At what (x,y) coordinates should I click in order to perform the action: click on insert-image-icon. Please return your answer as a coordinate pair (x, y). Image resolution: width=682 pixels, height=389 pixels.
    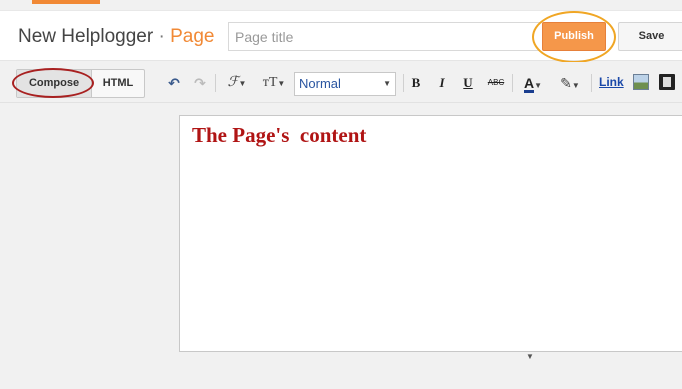
    Looking at the image, I should click on (641, 82).